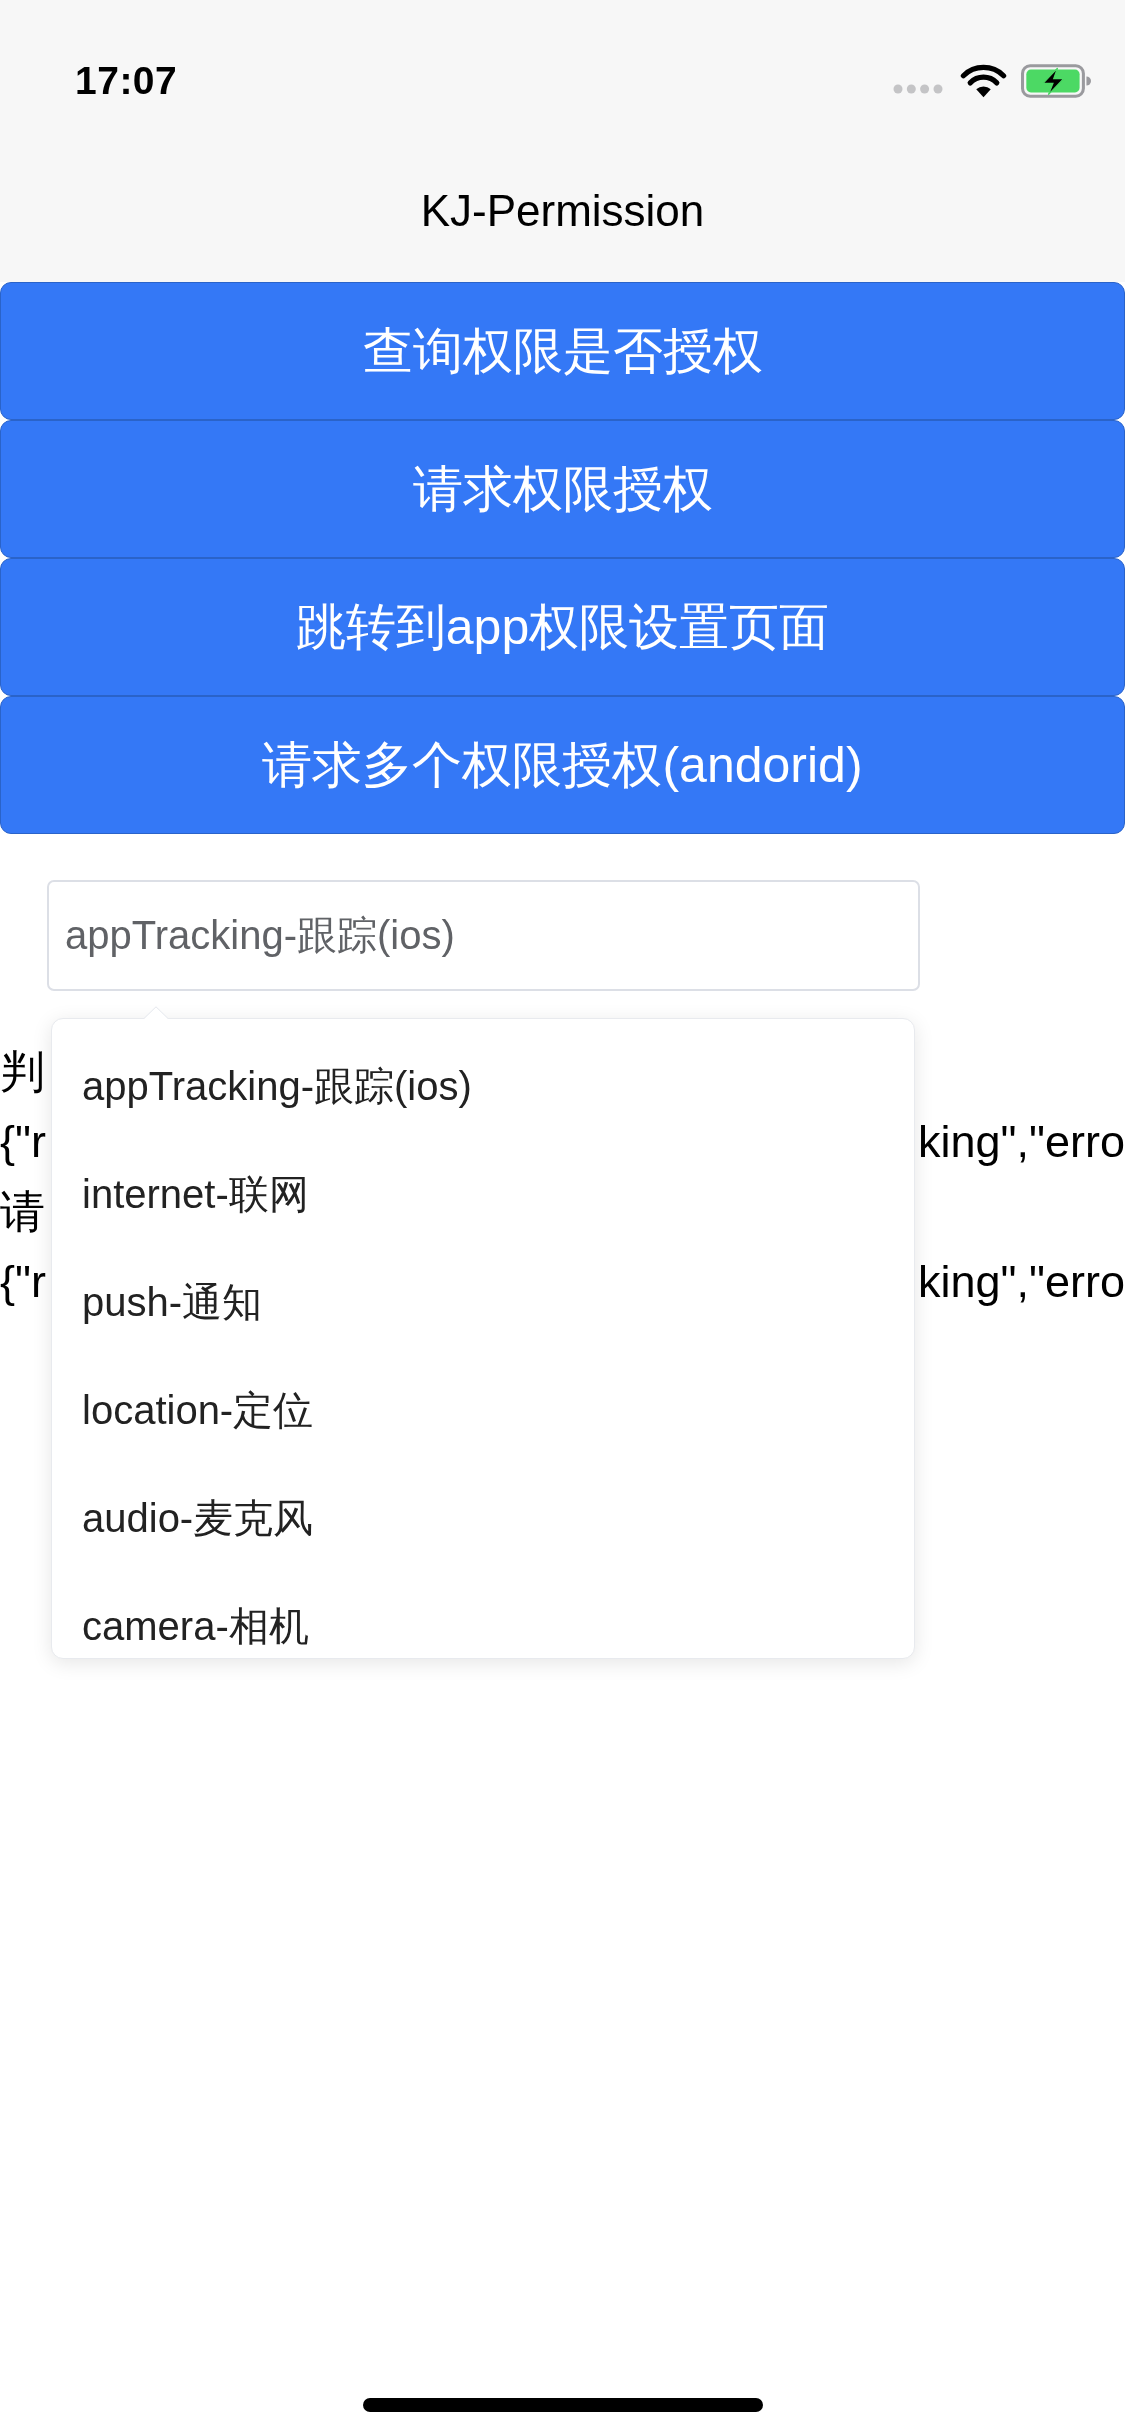 This screenshot has height=2436, width=1125. Describe the element at coordinates (483, 1194) in the screenshot. I see `dropdown-option: internet-联网` at that location.